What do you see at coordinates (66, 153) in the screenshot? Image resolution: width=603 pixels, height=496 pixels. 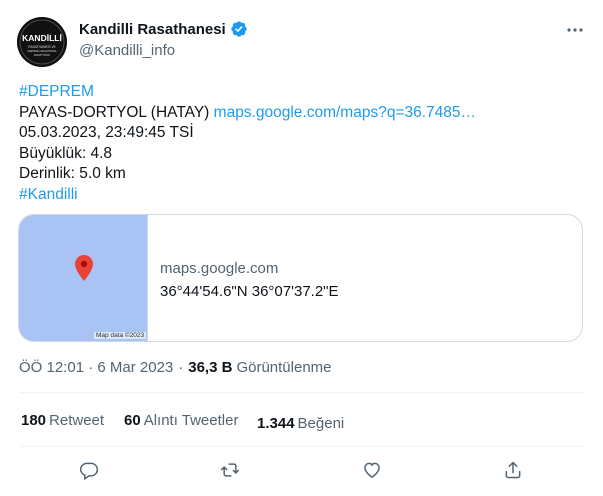 I see `magnitude-text: Büyüklük: 4.8` at bounding box center [66, 153].